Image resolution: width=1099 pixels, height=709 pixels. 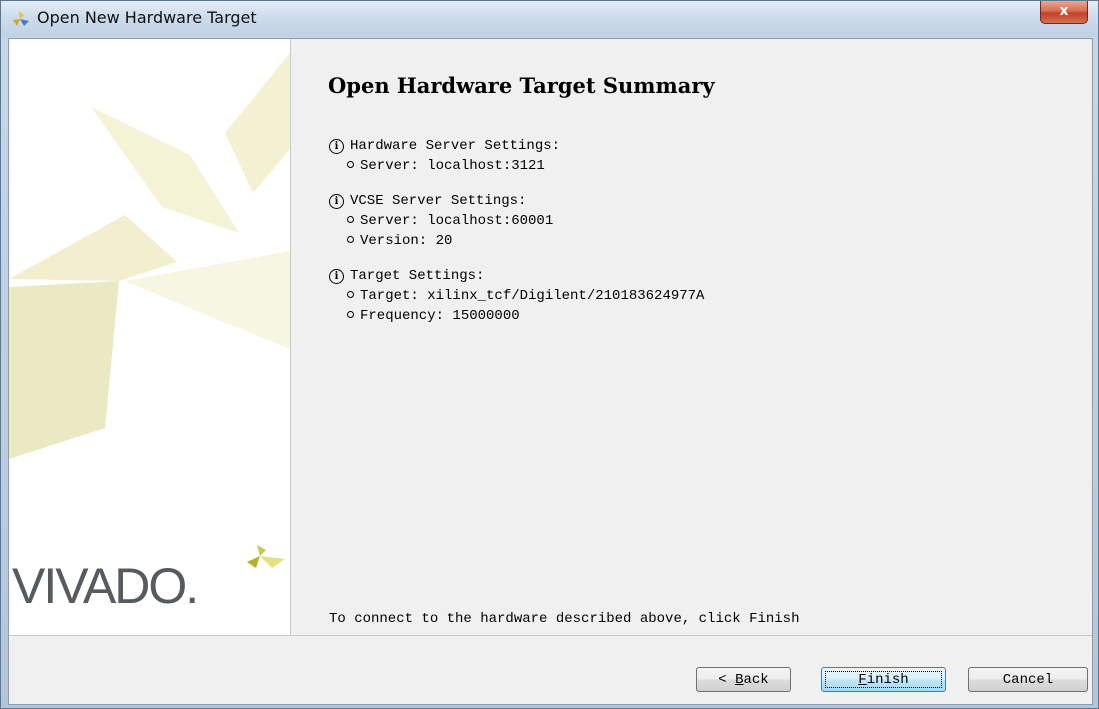 I want to click on vivado-mark-icon, so click(x=266, y=556).